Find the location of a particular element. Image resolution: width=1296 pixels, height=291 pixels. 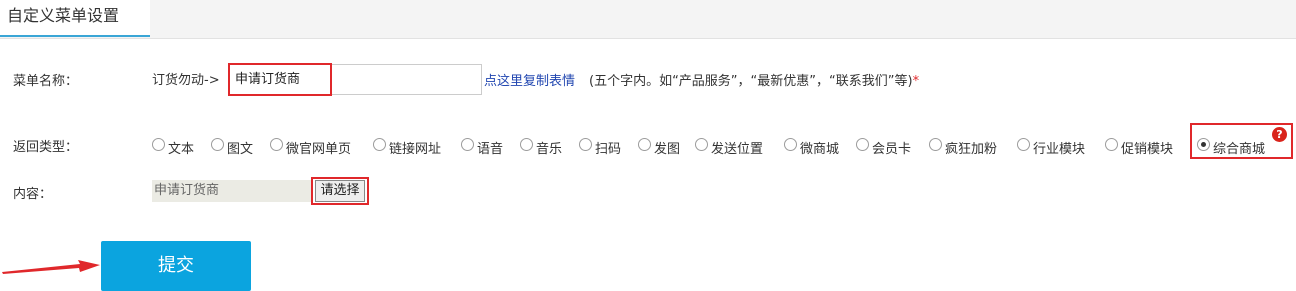

radio-crazy-followers: 疯狂加粉 is located at coordinates (963, 145).